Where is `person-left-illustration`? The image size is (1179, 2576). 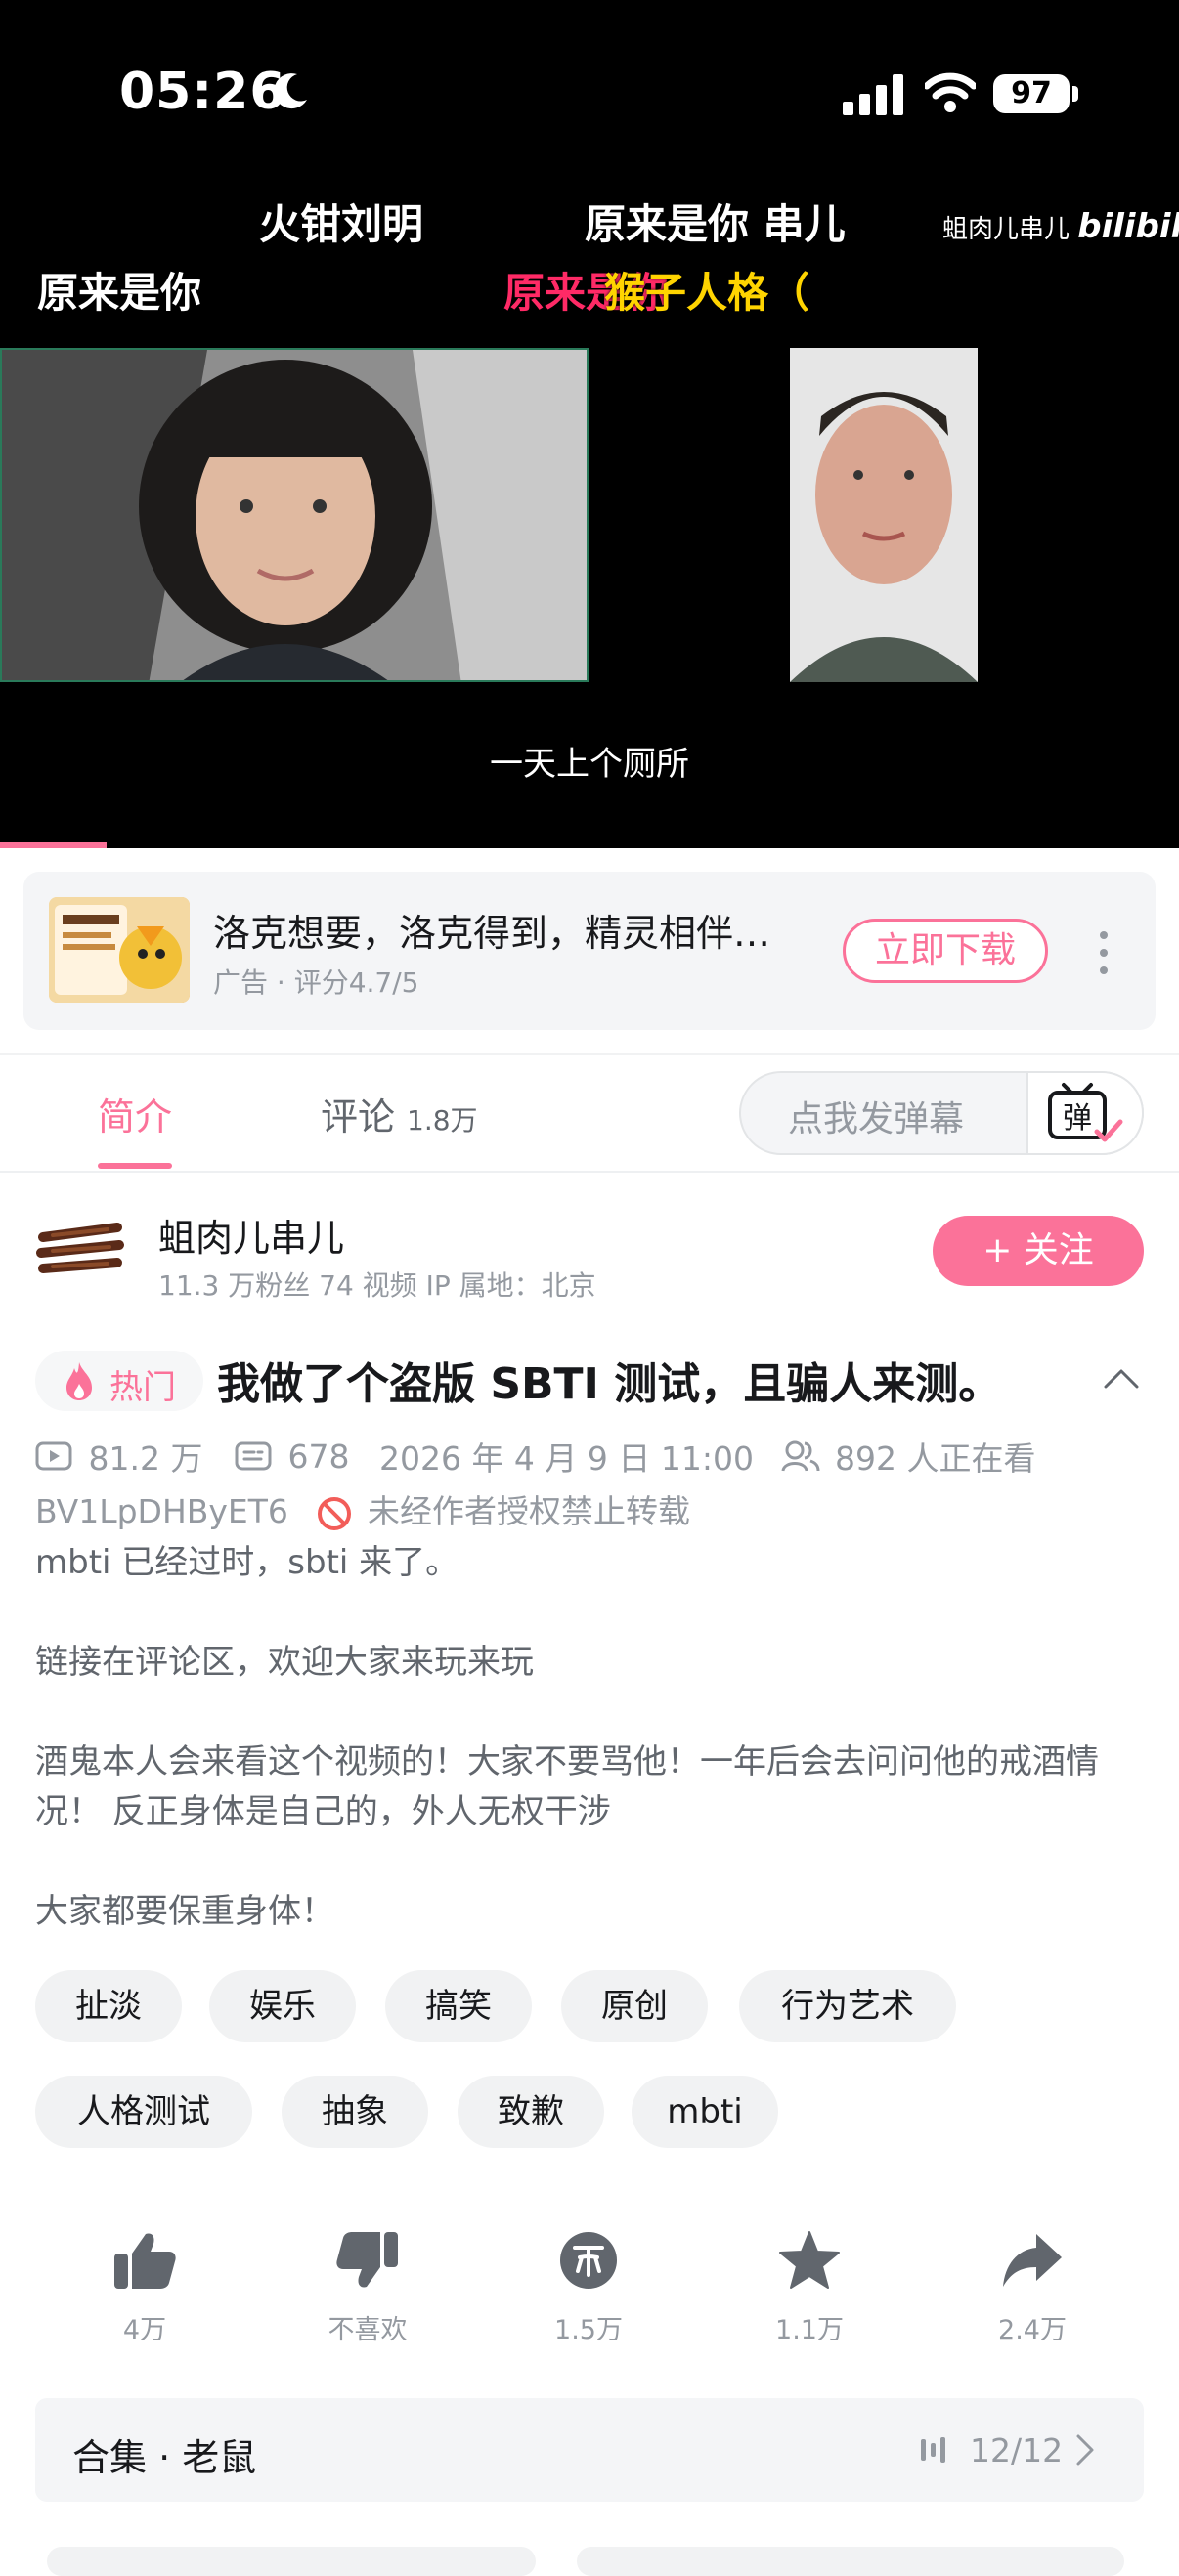 person-left-illustration is located at coordinates (294, 515).